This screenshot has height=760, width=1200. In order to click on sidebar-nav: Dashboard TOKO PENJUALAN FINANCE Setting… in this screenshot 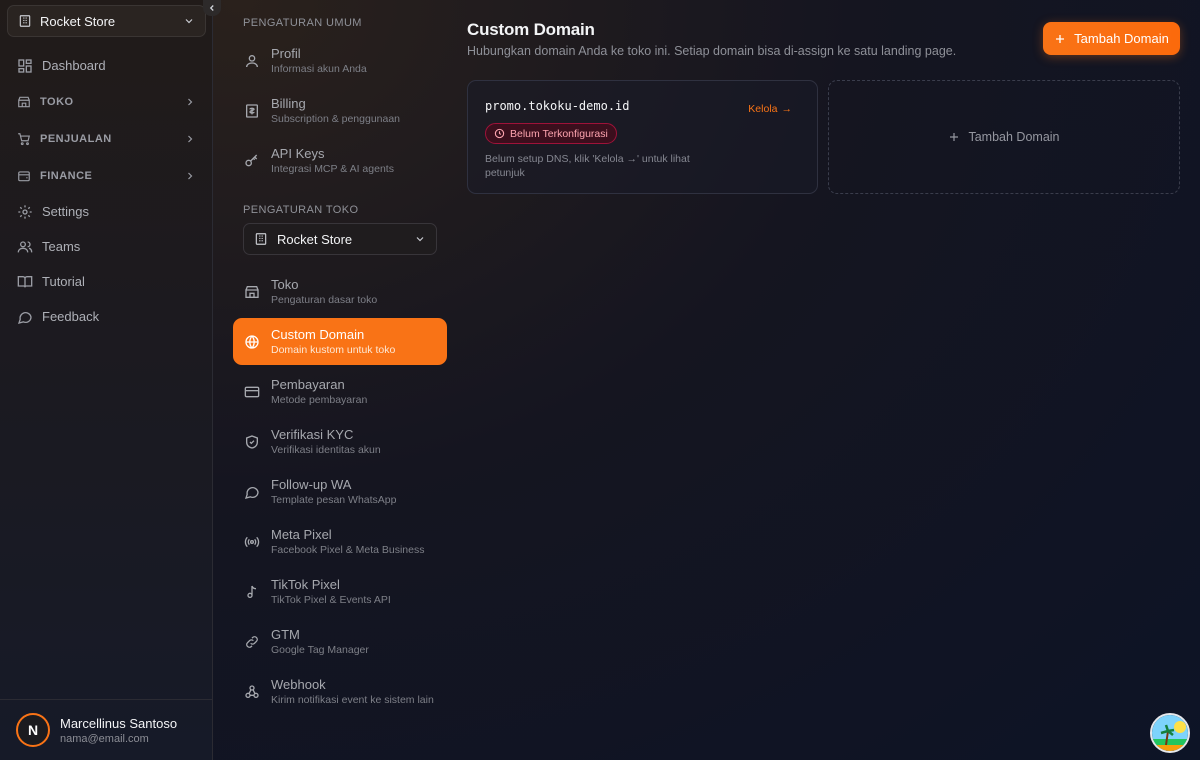, I will do `click(106, 191)`.